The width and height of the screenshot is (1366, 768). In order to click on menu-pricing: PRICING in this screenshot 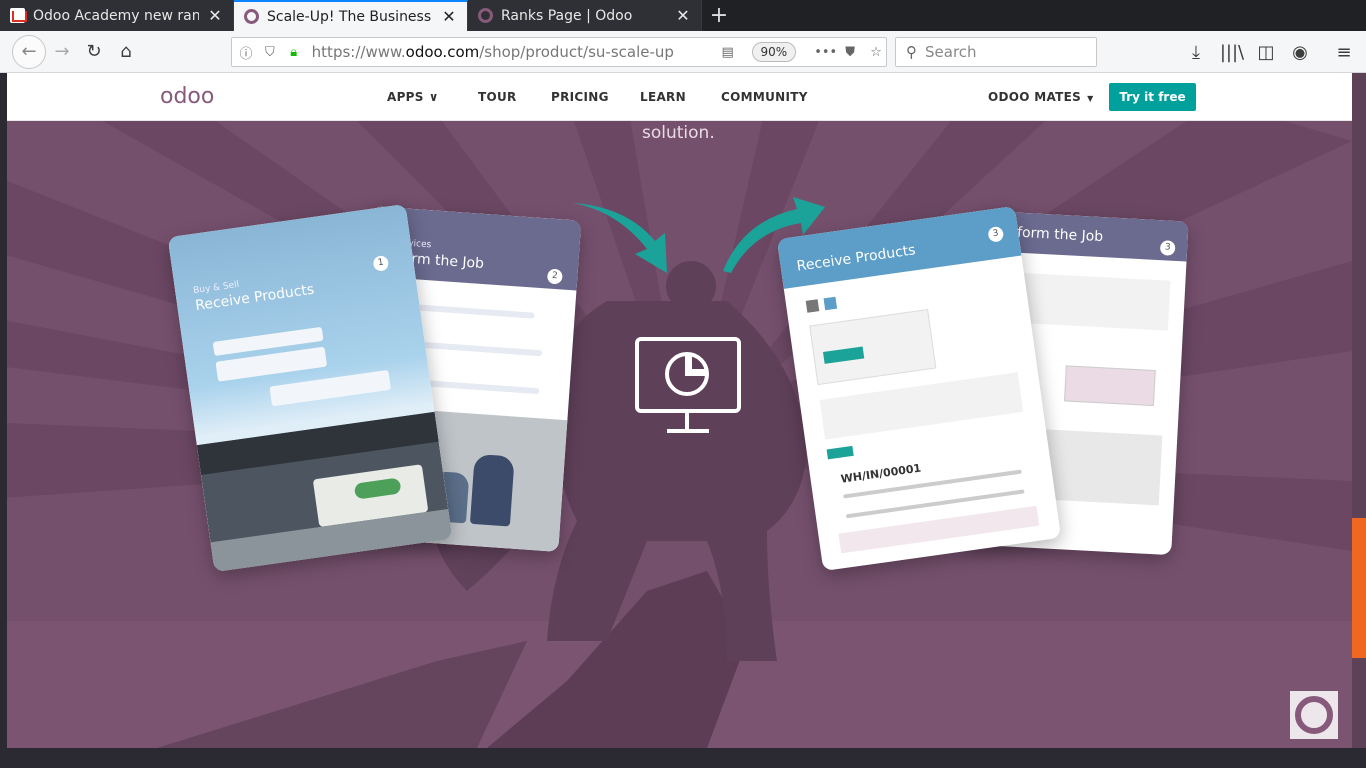, I will do `click(580, 97)`.